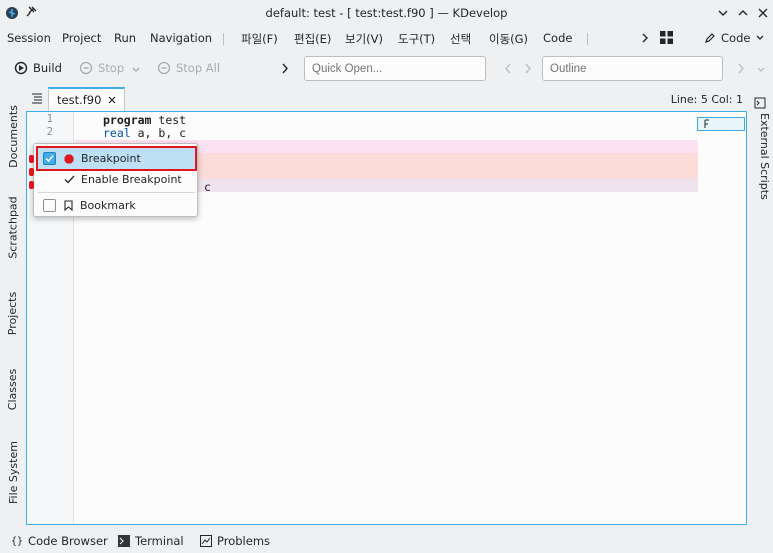 This screenshot has width=773, height=553. What do you see at coordinates (761, 307) in the screenshot?
I see `right-dock: External Scripts` at bounding box center [761, 307].